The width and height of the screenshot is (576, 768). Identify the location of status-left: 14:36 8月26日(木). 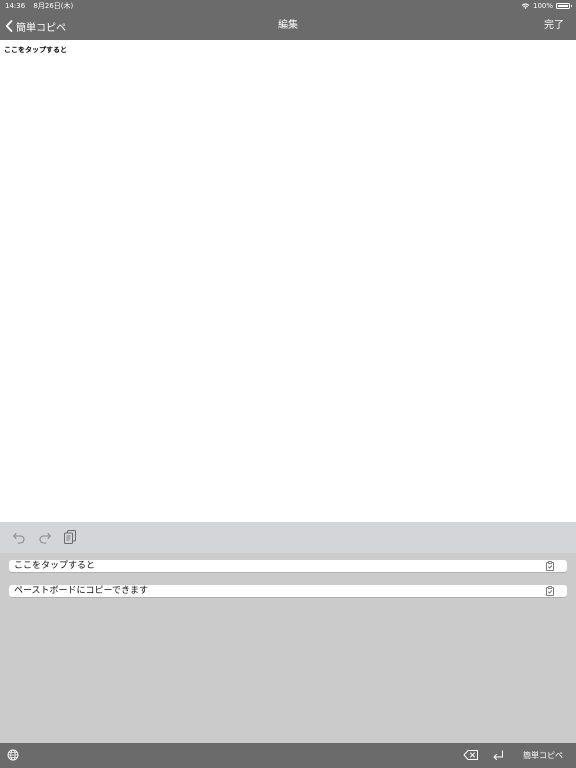
(42, 6).